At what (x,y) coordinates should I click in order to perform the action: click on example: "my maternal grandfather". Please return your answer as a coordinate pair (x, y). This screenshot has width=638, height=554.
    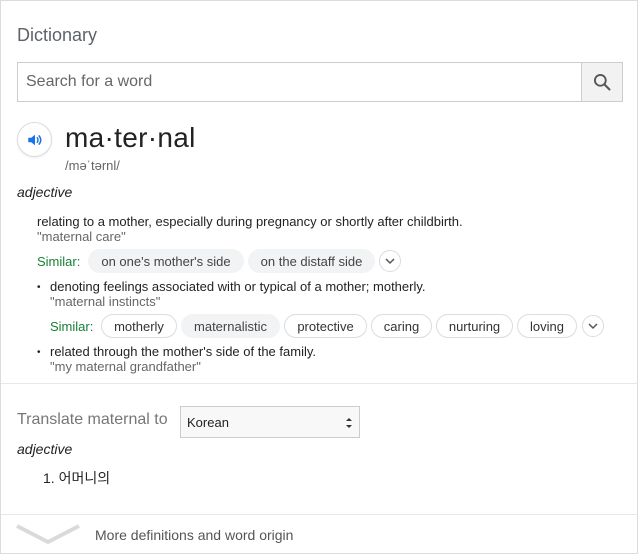
    Looking at the image, I should click on (125, 366).